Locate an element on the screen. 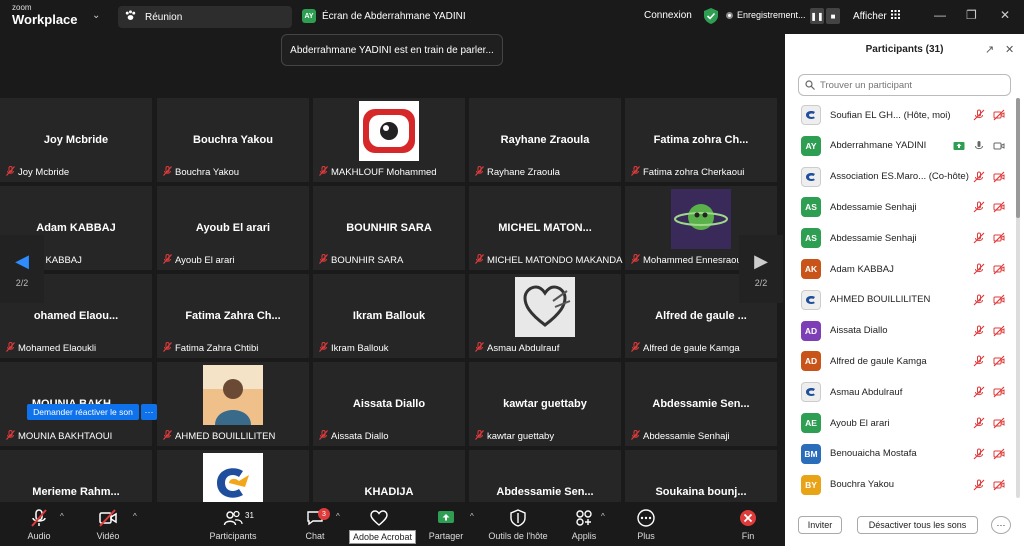 Image resolution: width=1024 pixels, height=546 pixels. video-tile: MAKHLOUF Mohammed is located at coordinates (389, 140).